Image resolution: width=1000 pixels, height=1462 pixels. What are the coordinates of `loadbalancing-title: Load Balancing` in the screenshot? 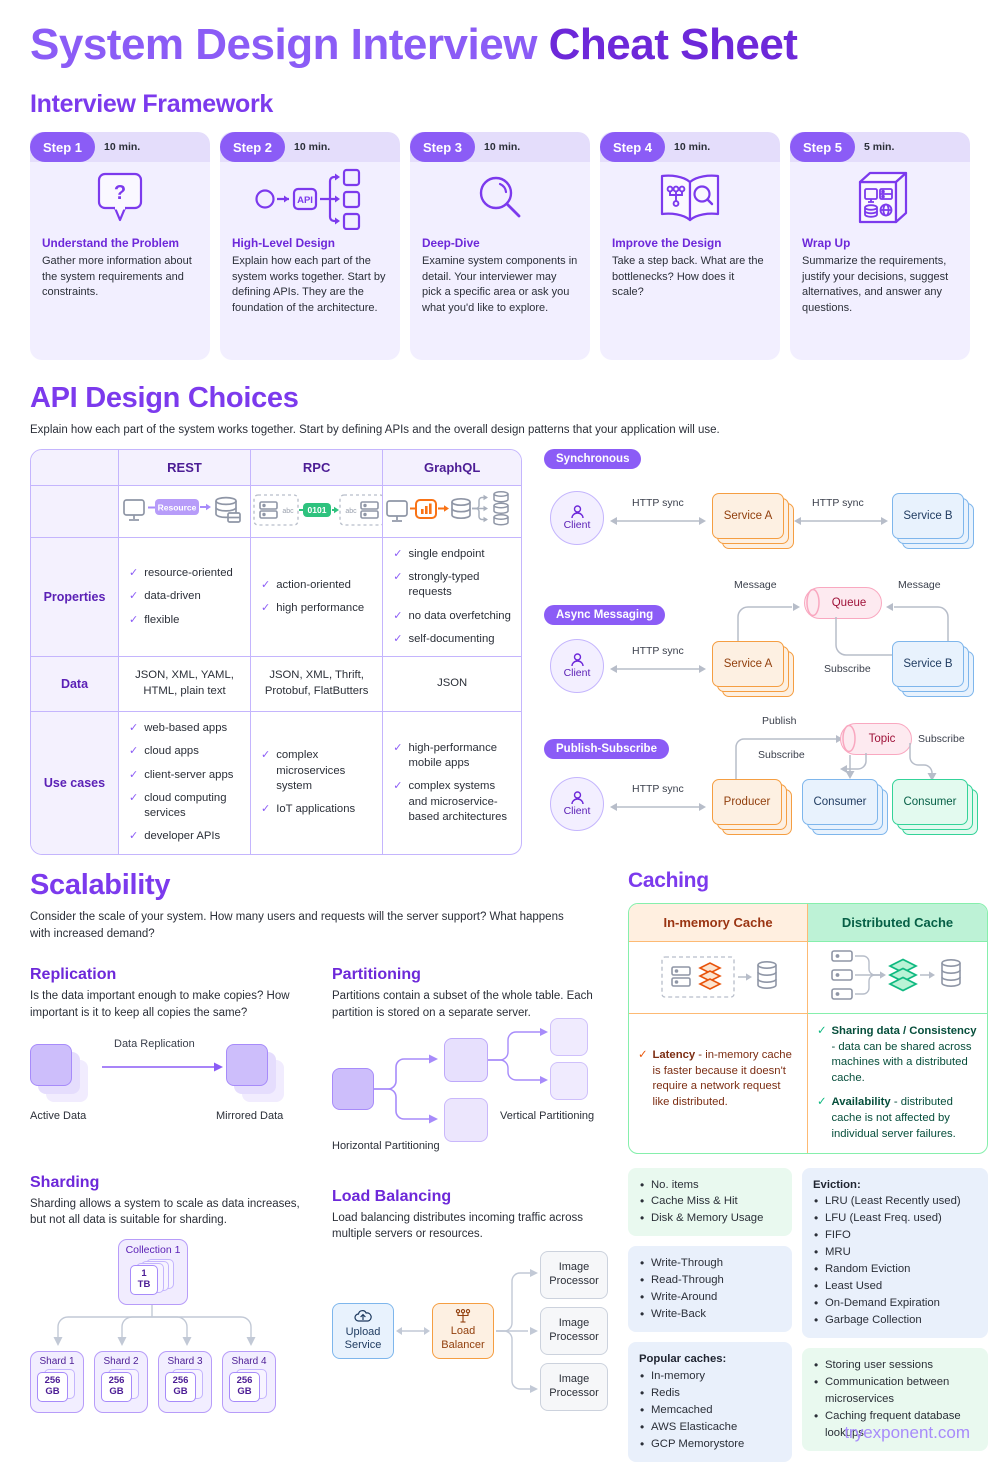 It's located at (392, 1196).